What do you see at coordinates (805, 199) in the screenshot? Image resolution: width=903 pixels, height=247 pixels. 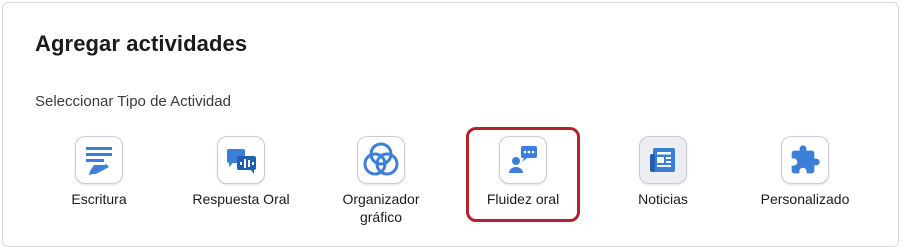 I see `activity-label: Personalizado` at bounding box center [805, 199].